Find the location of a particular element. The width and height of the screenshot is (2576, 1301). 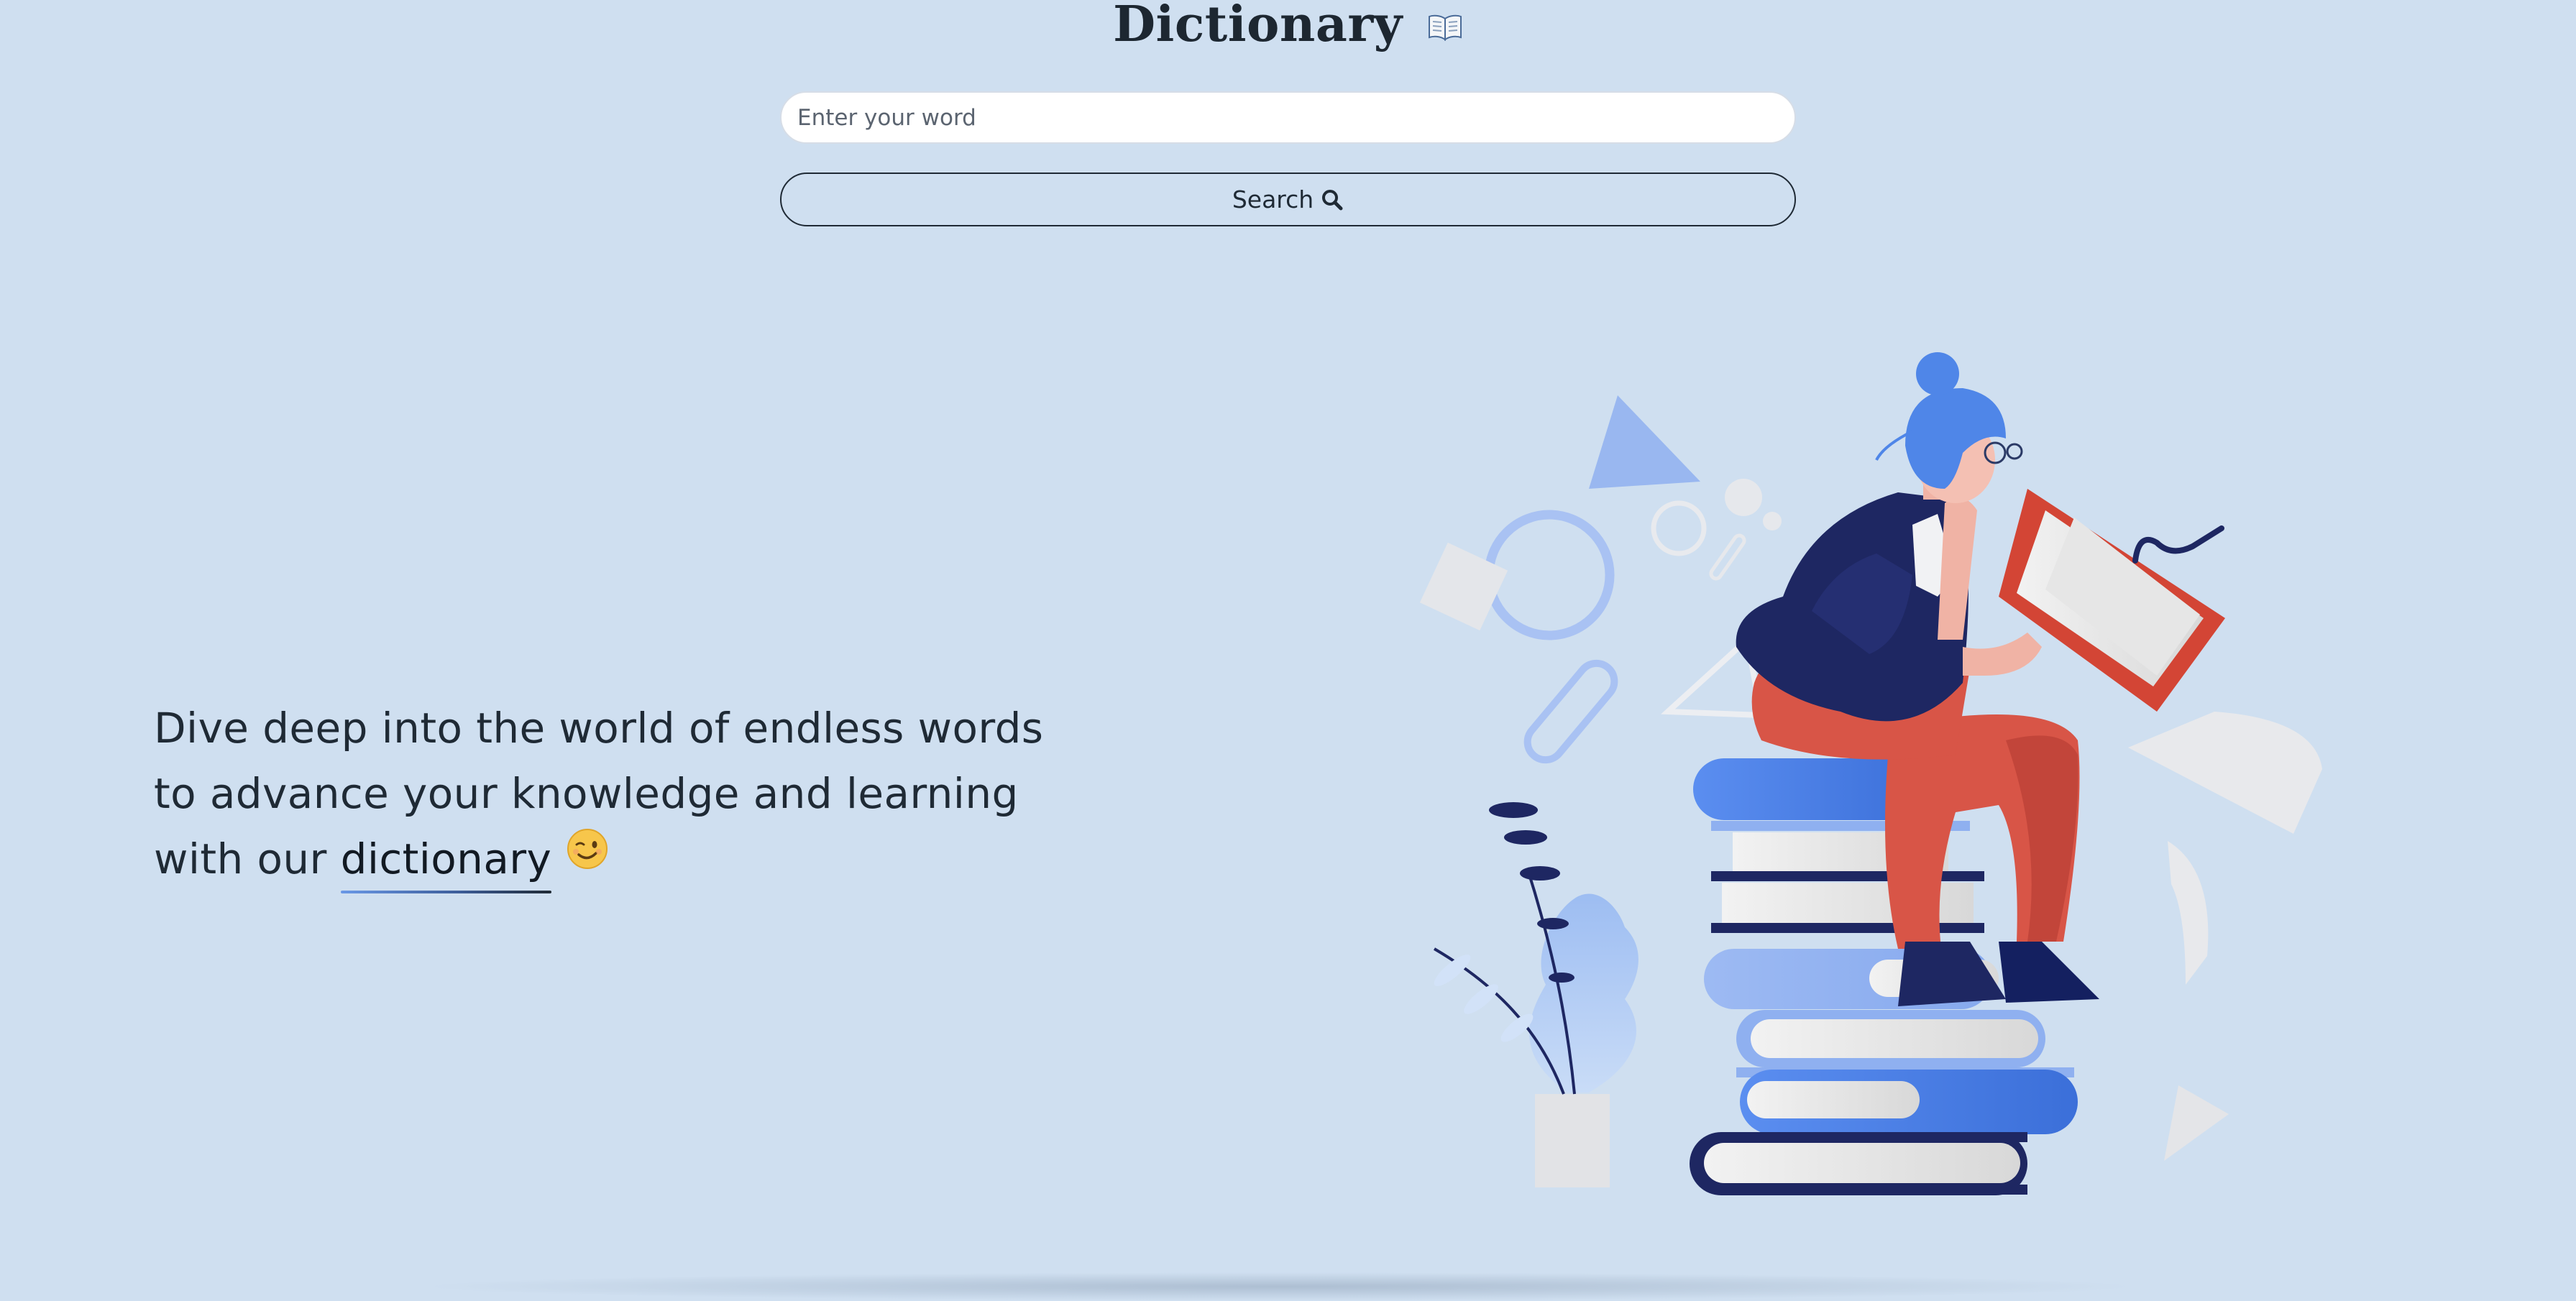

open-book-icon is located at coordinates (1445, 25).